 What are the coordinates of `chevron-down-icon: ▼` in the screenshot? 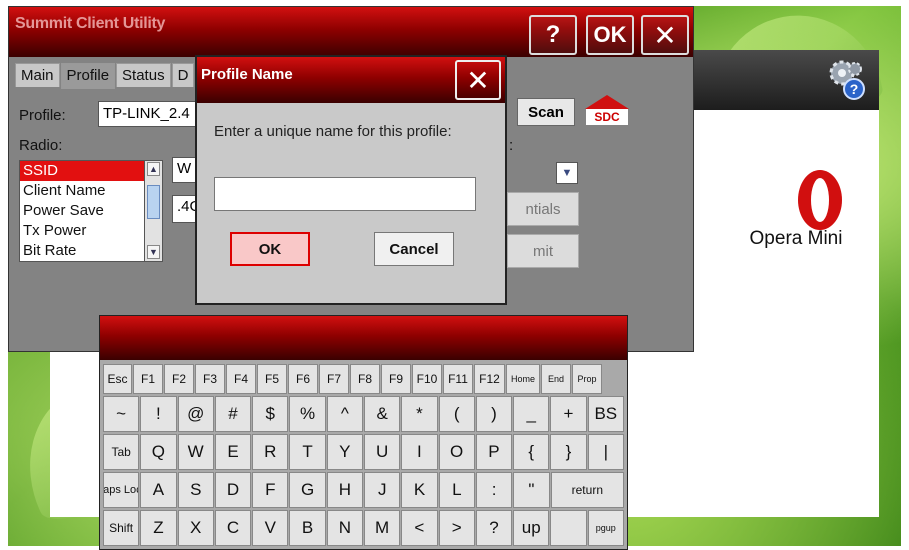 It's located at (567, 173).